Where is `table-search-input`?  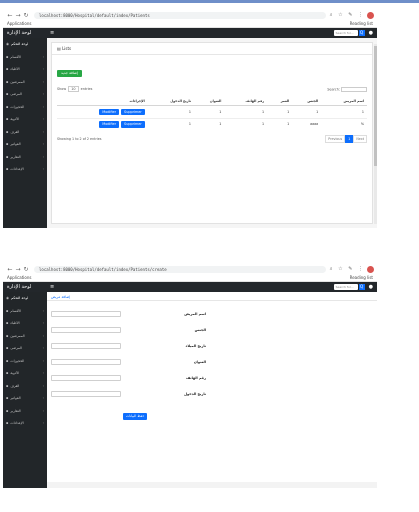
table-search-input is located at coordinates (354, 89).